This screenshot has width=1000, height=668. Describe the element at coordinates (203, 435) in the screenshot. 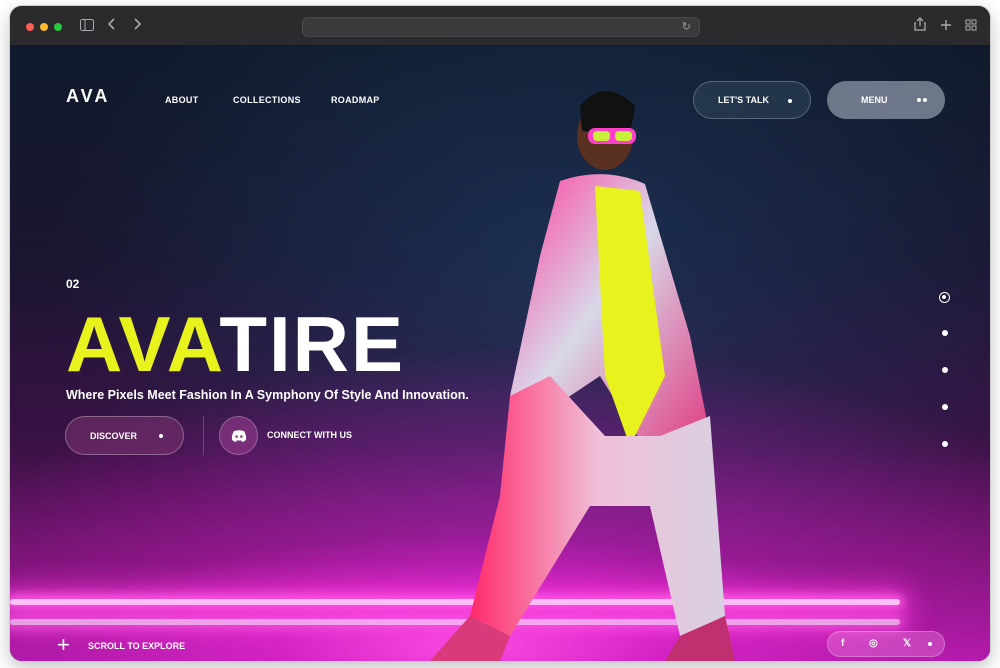

I see `divider` at that location.